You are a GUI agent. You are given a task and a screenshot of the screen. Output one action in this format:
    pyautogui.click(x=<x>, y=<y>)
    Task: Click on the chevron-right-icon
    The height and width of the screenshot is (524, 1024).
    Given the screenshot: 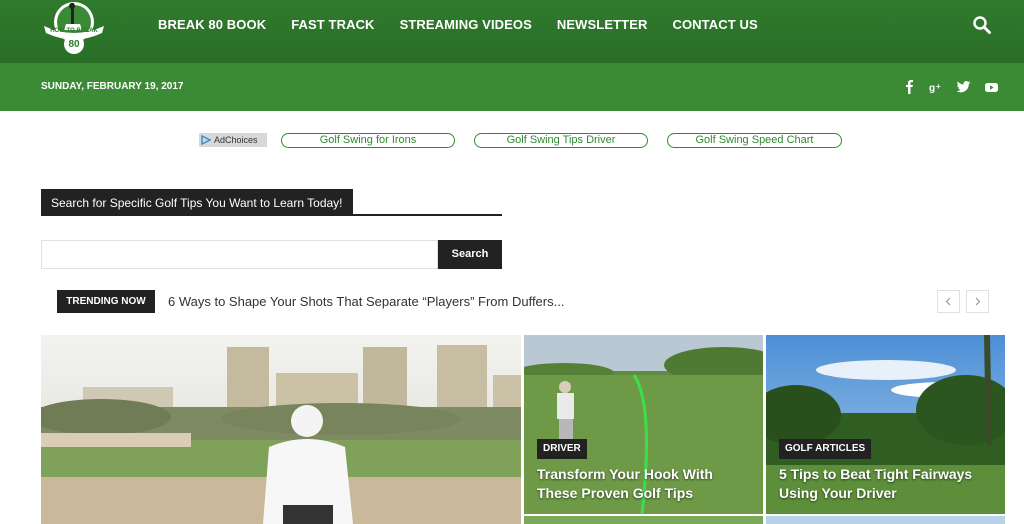 What is the action you would take?
    pyautogui.click(x=978, y=301)
    